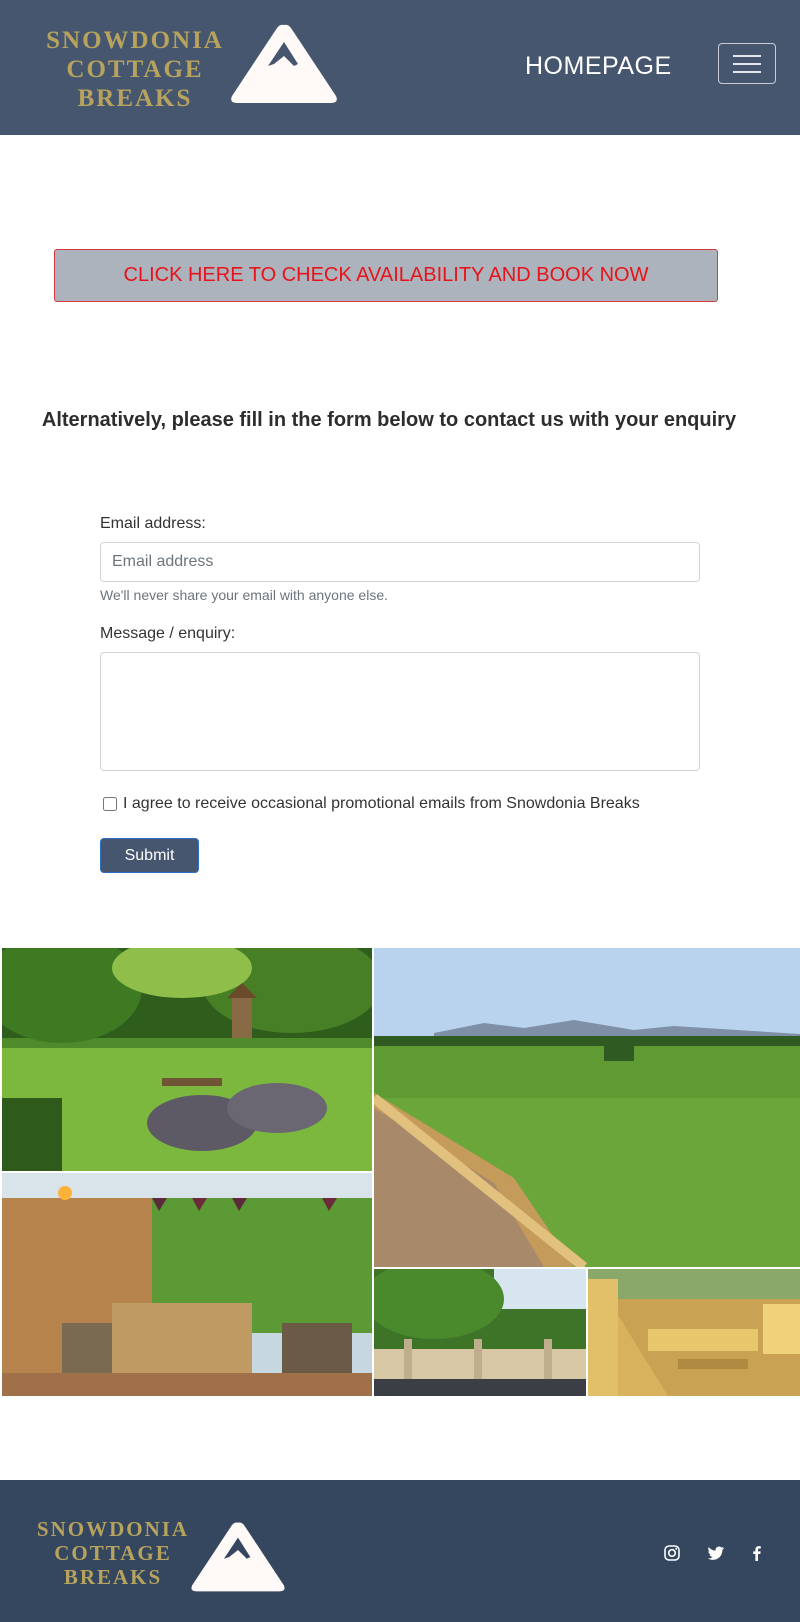 Image resolution: width=800 pixels, height=1622 pixels. What do you see at coordinates (168, 633) in the screenshot?
I see `message-label: Message / enquiry:` at bounding box center [168, 633].